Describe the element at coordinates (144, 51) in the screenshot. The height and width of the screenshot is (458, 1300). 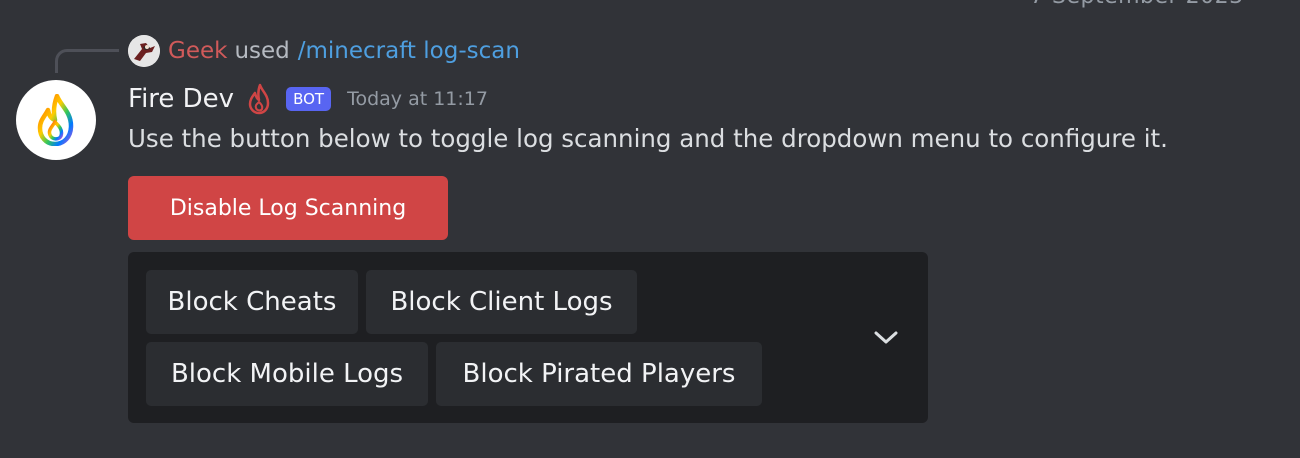
I see `user-avatar-icon` at that location.